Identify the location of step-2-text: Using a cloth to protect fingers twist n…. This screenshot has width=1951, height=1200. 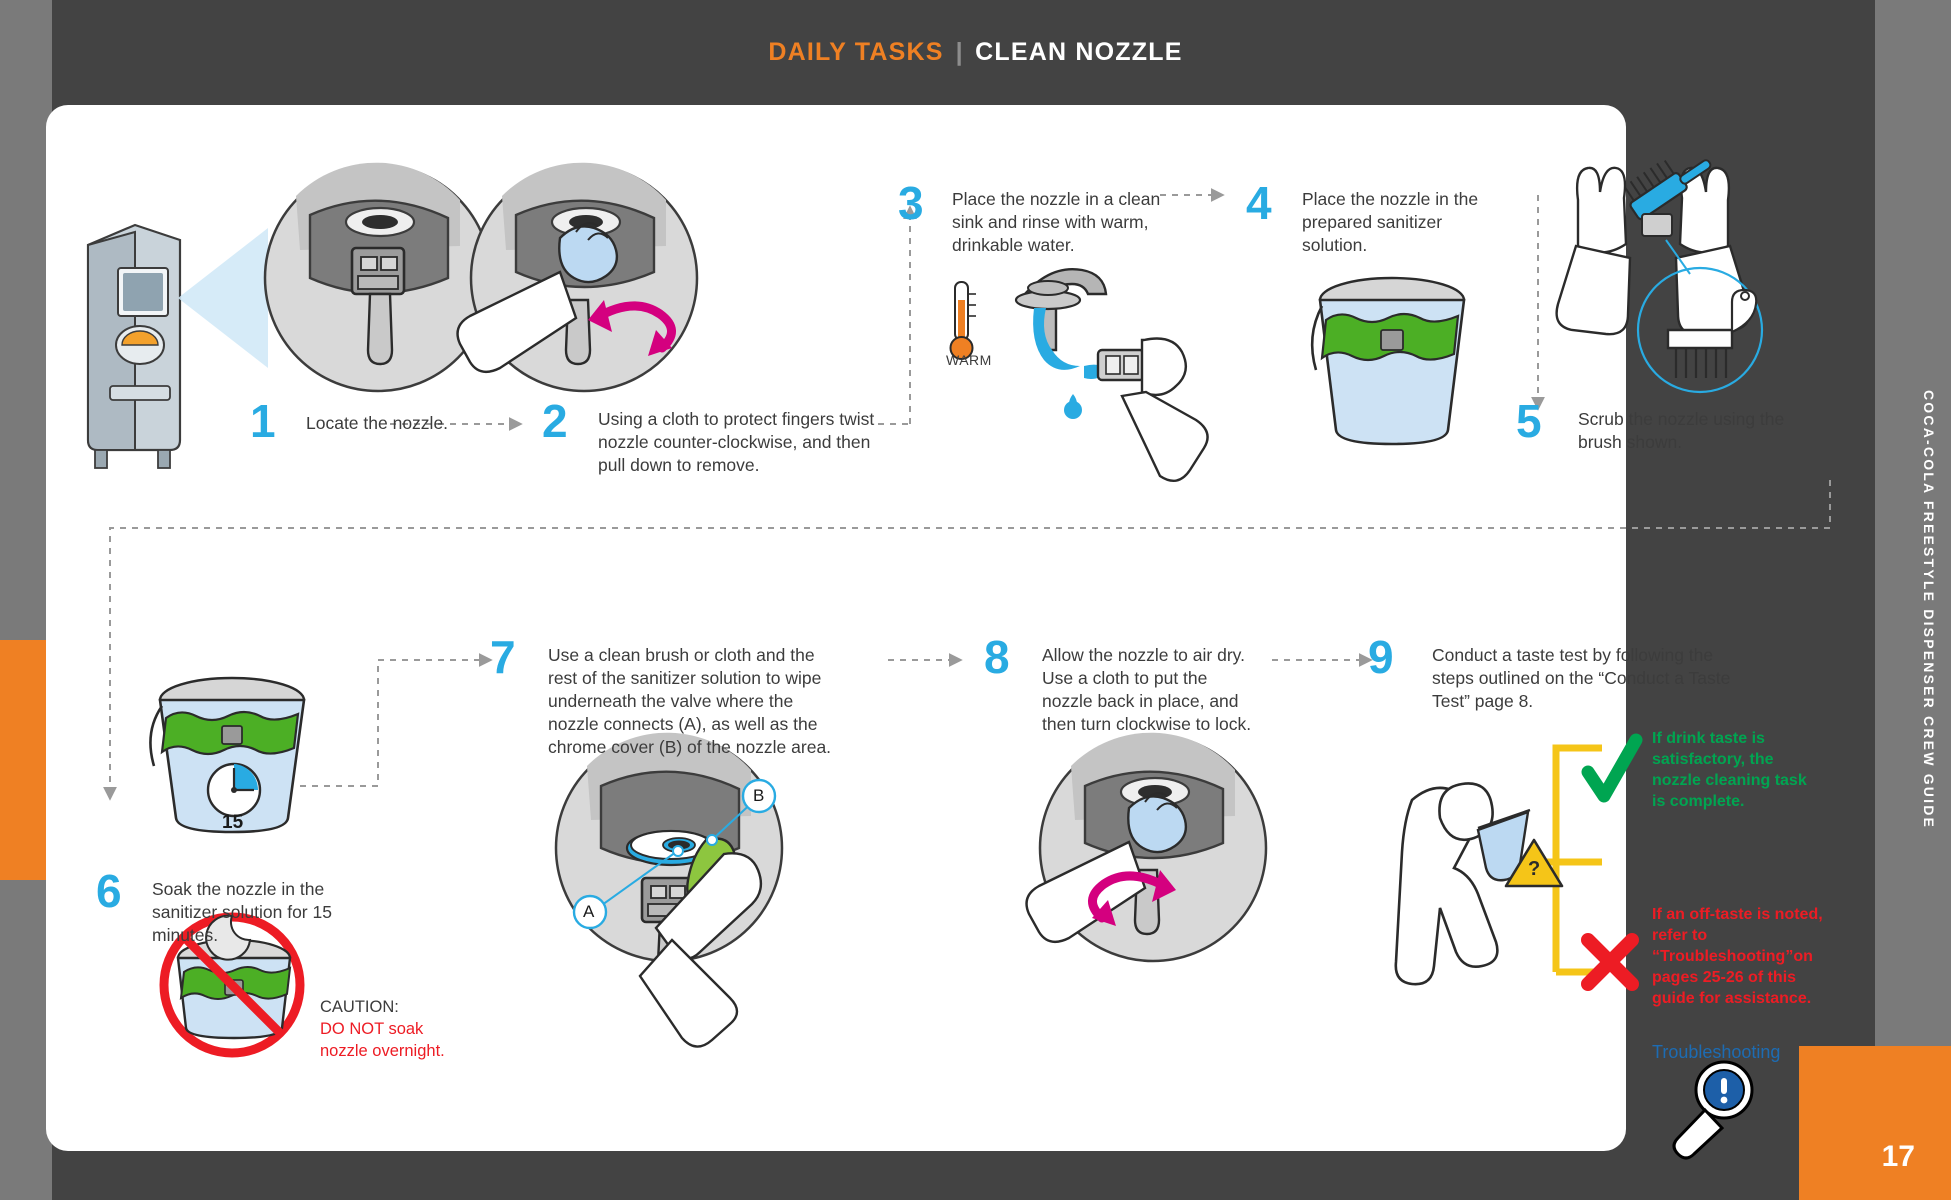
(736, 442).